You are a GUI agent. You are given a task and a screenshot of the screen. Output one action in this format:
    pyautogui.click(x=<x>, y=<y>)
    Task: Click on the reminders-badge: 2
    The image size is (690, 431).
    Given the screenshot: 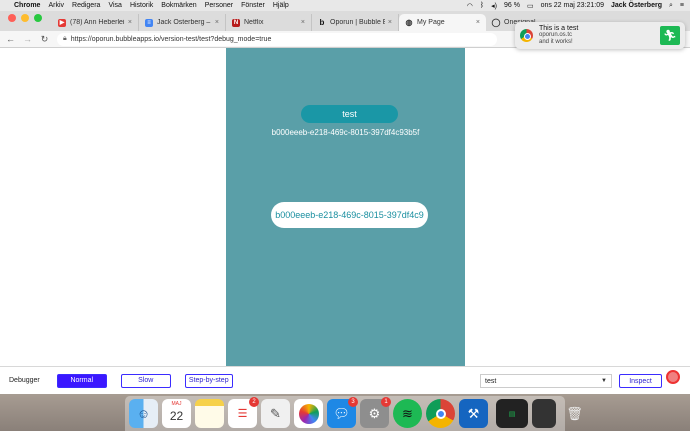 What is the action you would take?
    pyautogui.click(x=254, y=402)
    